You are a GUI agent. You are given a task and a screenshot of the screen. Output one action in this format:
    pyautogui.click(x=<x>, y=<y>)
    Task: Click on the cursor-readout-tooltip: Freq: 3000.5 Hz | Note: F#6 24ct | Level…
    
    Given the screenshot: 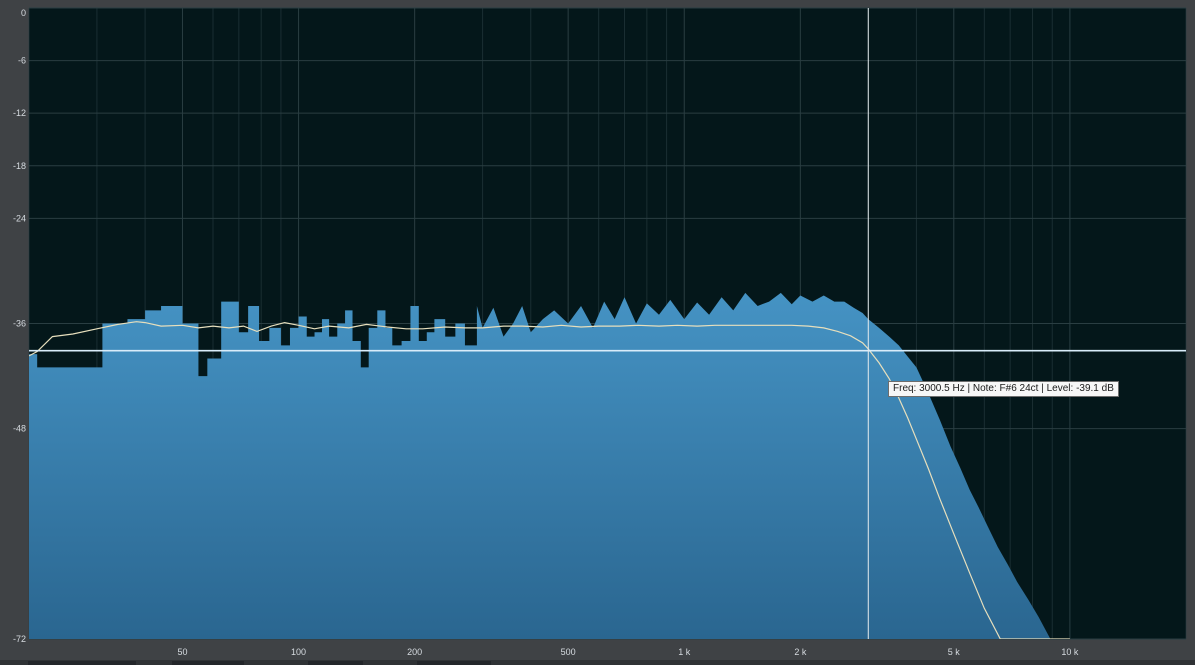 What is the action you would take?
    pyautogui.click(x=1003, y=389)
    